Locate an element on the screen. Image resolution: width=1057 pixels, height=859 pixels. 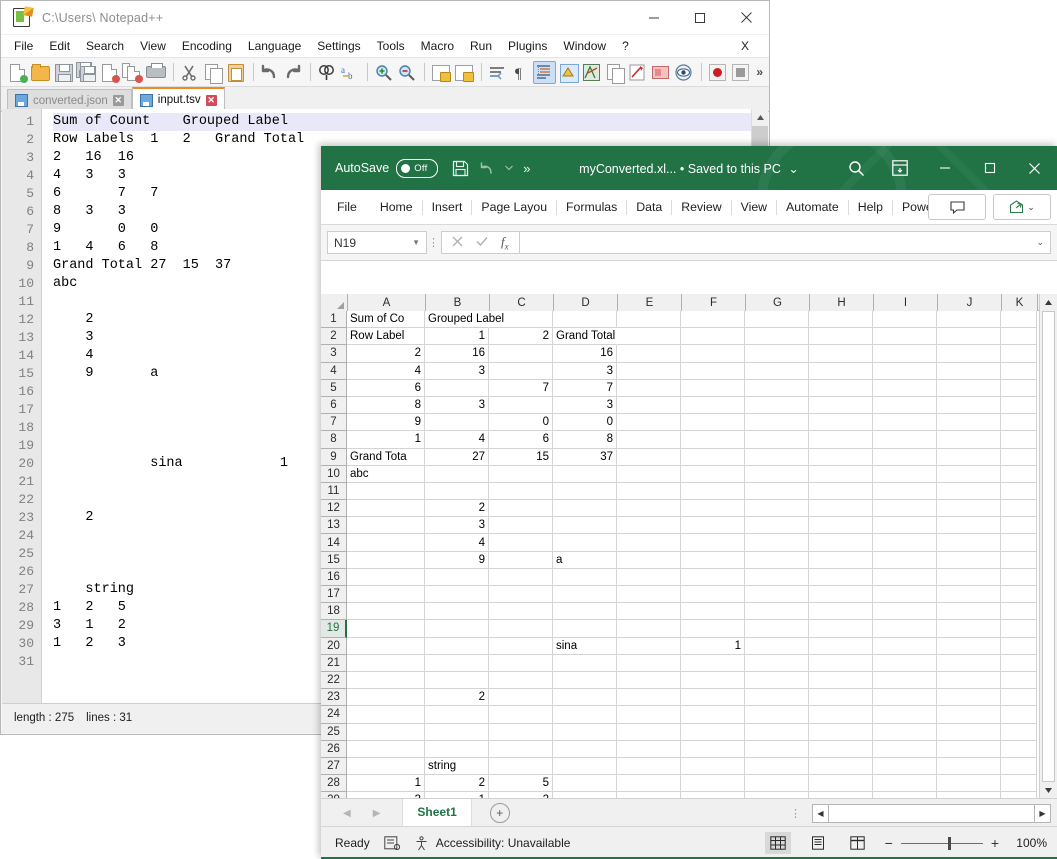
stop-macro-icon is located at coordinates (740, 72).